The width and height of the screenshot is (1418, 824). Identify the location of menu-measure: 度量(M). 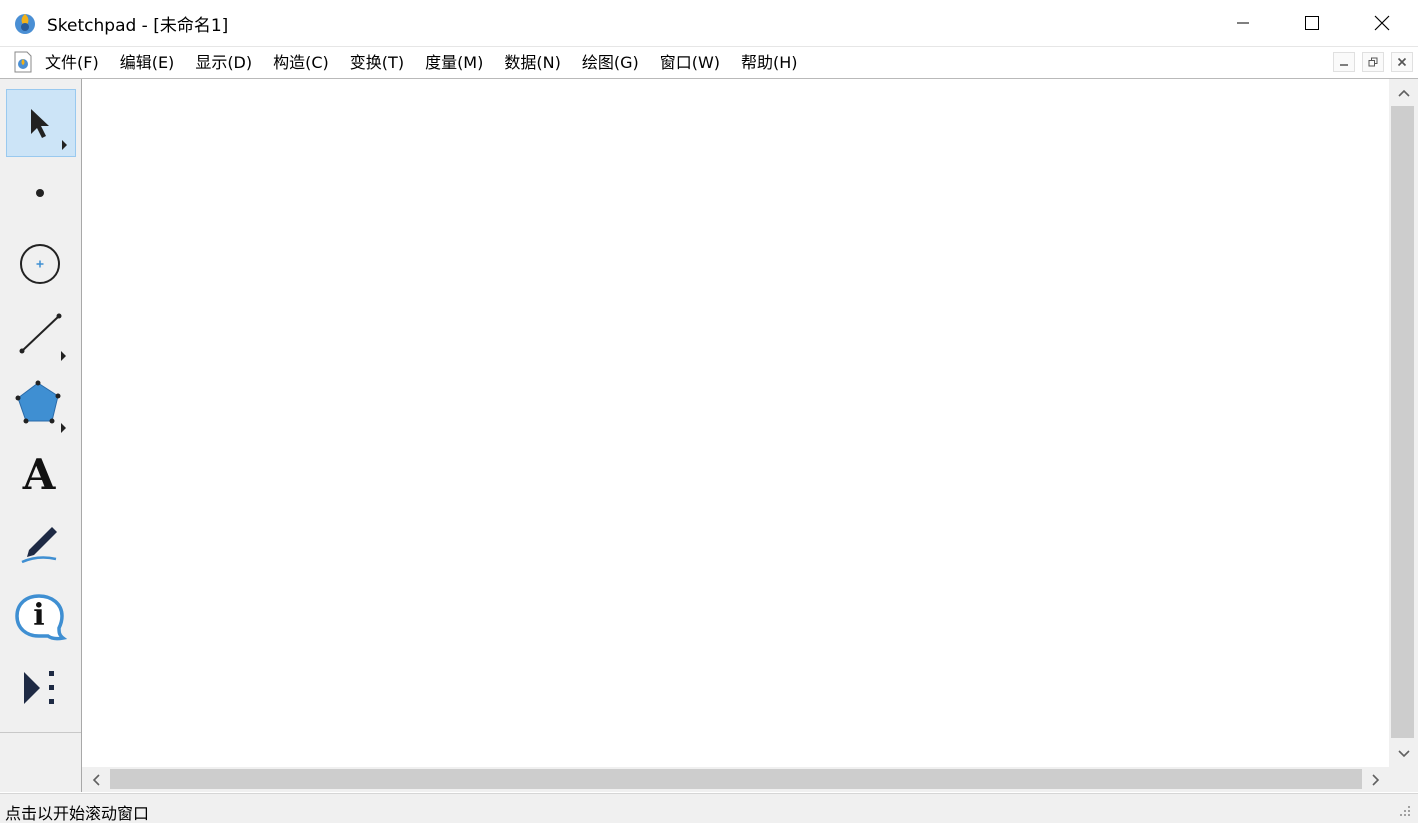
(453, 62).